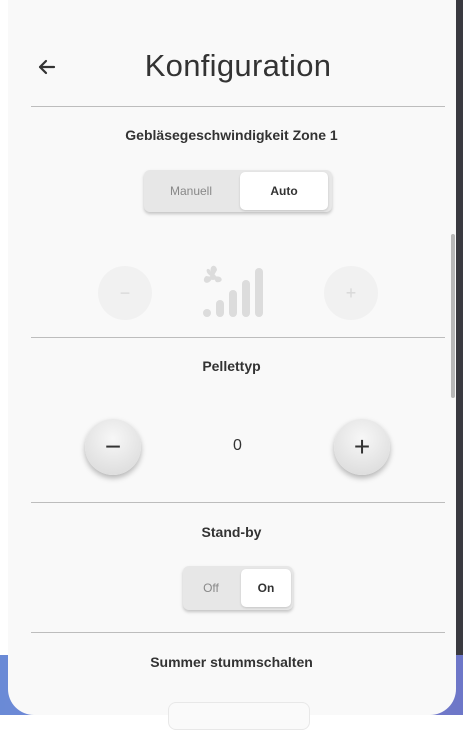 Image resolution: width=463 pixels, height=730 pixels. Describe the element at coordinates (238, 65) in the screenshot. I see `page-title: Konfiguration` at that location.